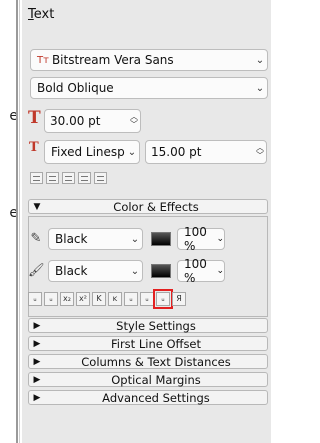 The image size is (320, 443). What do you see at coordinates (206, 152) in the screenshot?
I see `line-spacing-spinner: 15.00 pt ︿ ﹀` at bounding box center [206, 152].